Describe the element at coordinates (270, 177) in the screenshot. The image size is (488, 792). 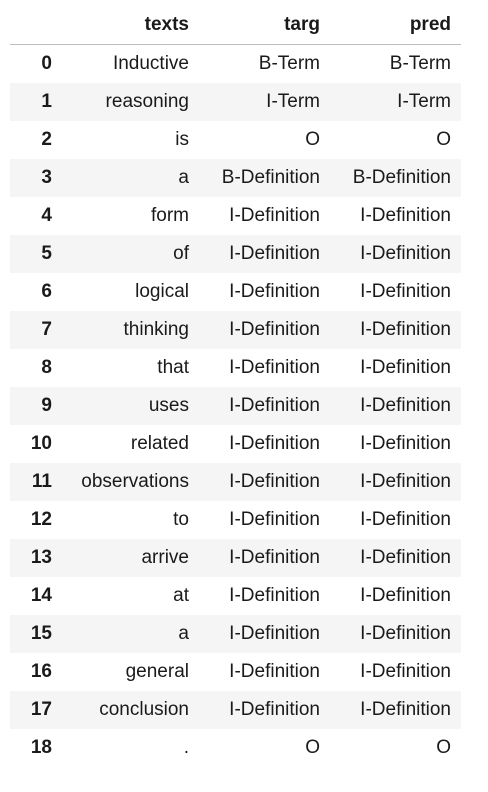
I see `cell-targ: B-Definition` at that location.